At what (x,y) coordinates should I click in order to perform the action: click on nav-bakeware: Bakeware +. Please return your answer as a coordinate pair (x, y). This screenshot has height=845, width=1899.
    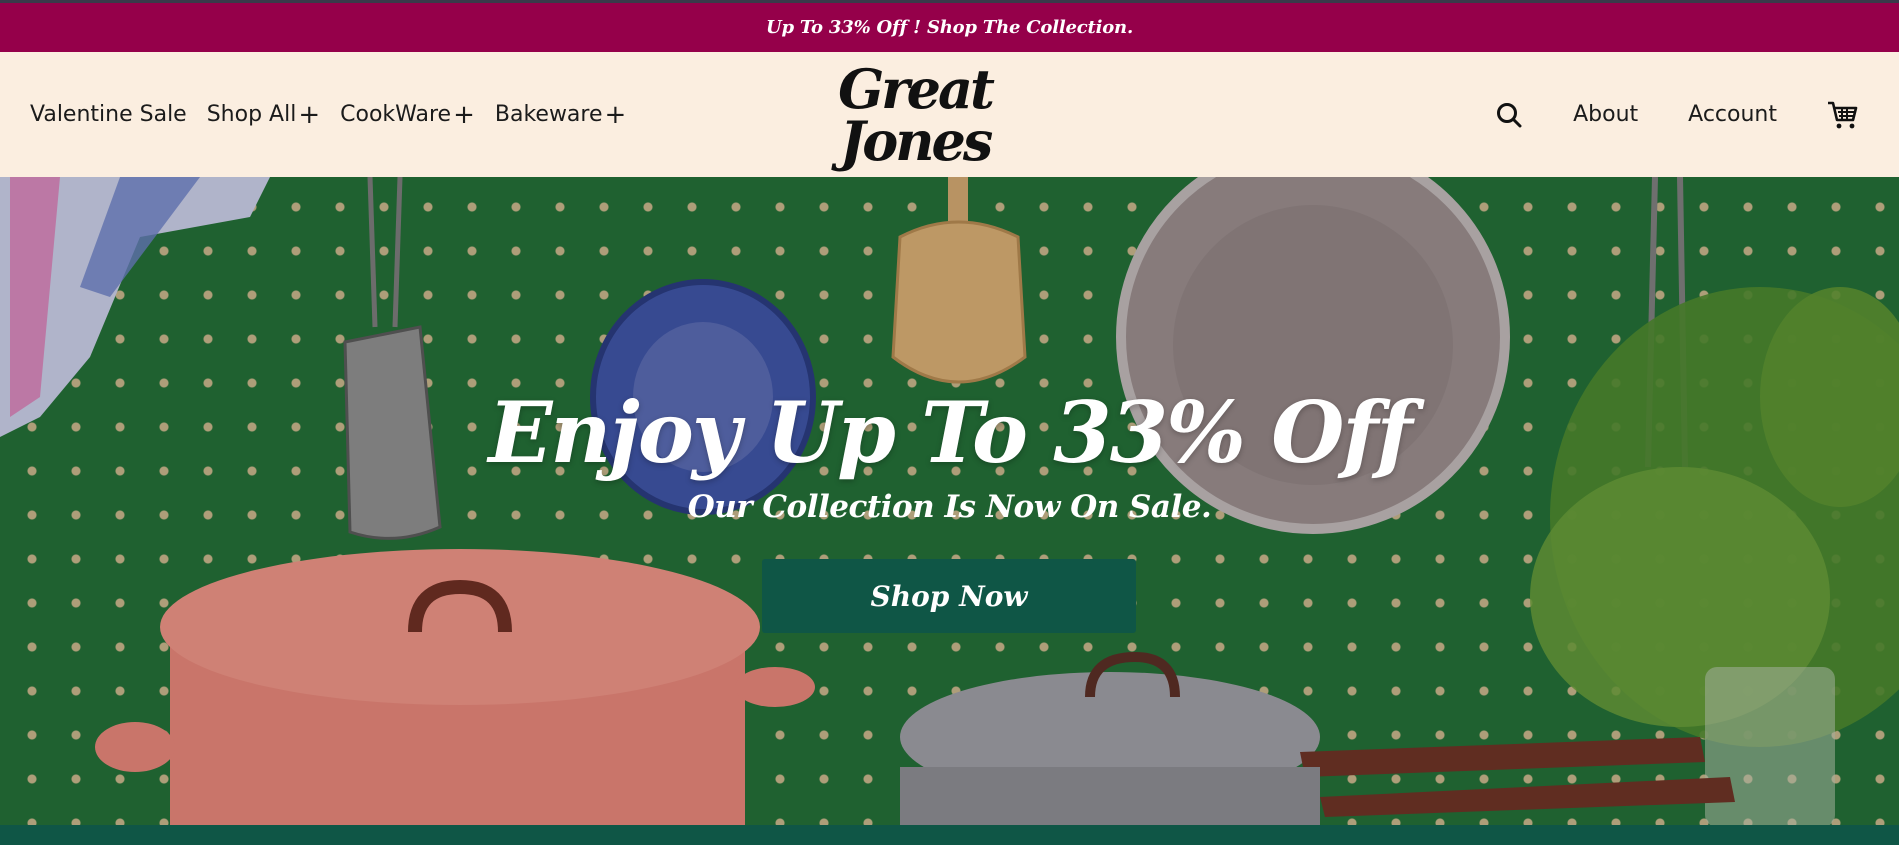
    Looking at the image, I should click on (560, 115).